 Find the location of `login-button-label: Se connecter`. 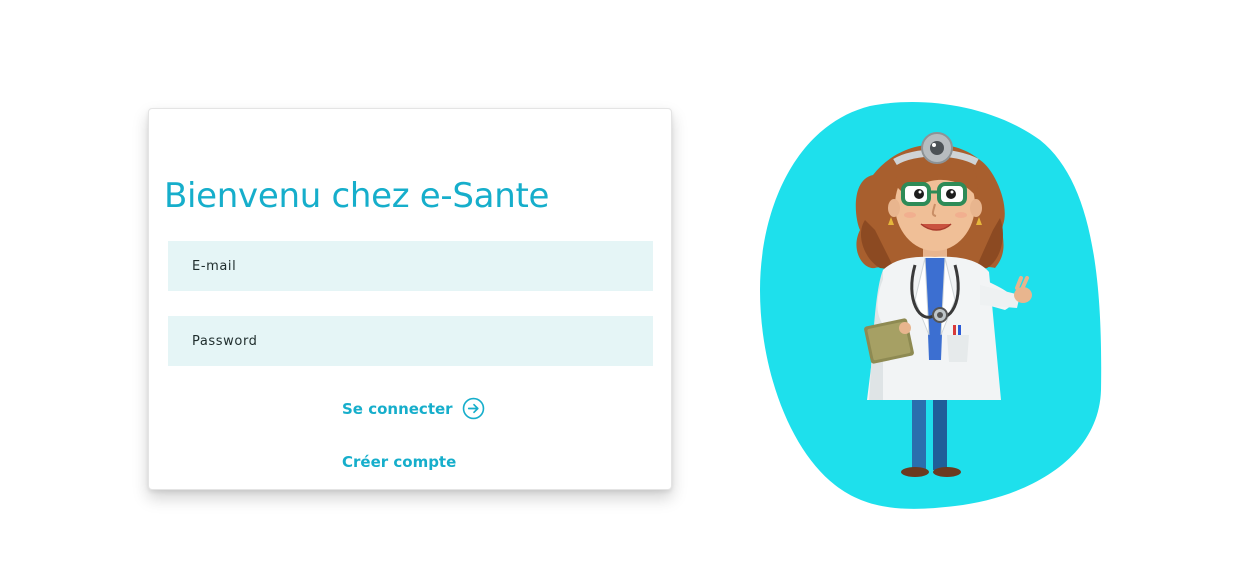

login-button-label: Se connecter is located at coordinates (397, 408).